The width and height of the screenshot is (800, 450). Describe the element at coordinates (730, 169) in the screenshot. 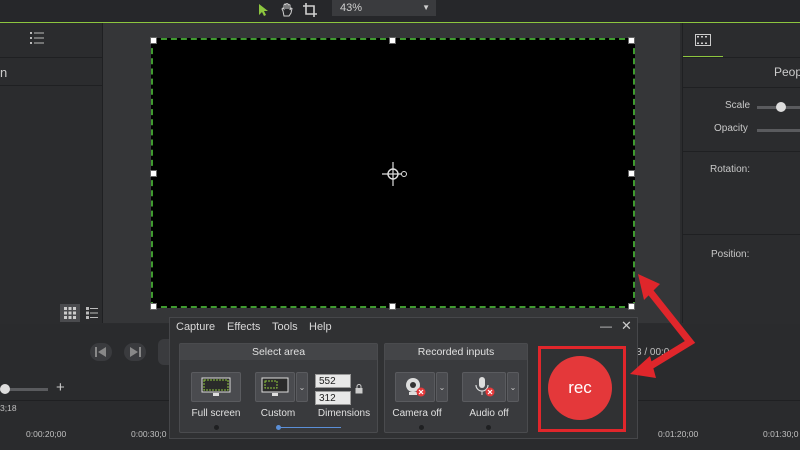

I see `rotation-label: Rotation:` at that location.